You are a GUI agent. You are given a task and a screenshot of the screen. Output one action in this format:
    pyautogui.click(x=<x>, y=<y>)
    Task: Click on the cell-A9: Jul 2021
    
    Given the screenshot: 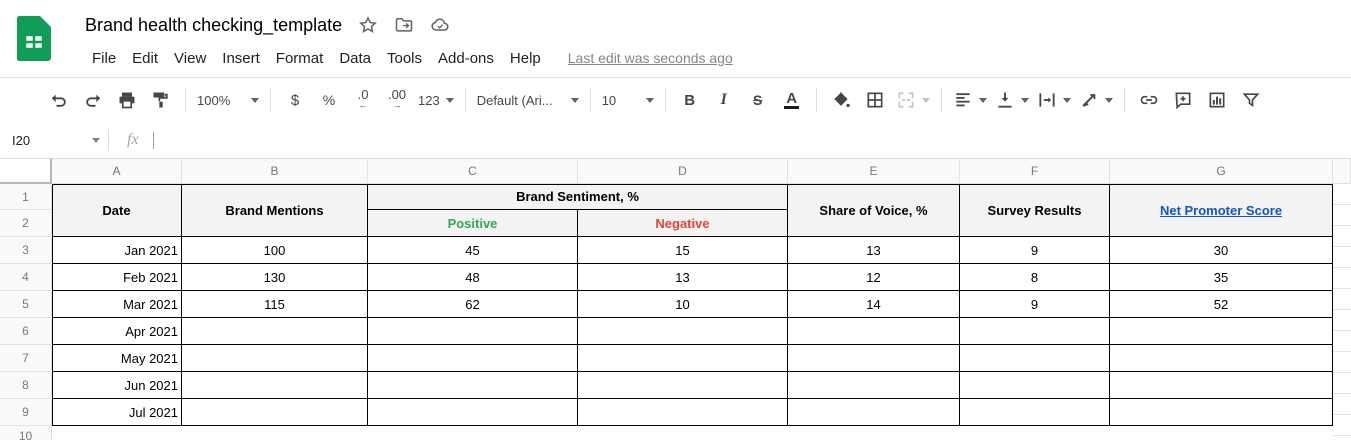 What is the action you would take?
    pyautogui.click(x=117, y=412)
    